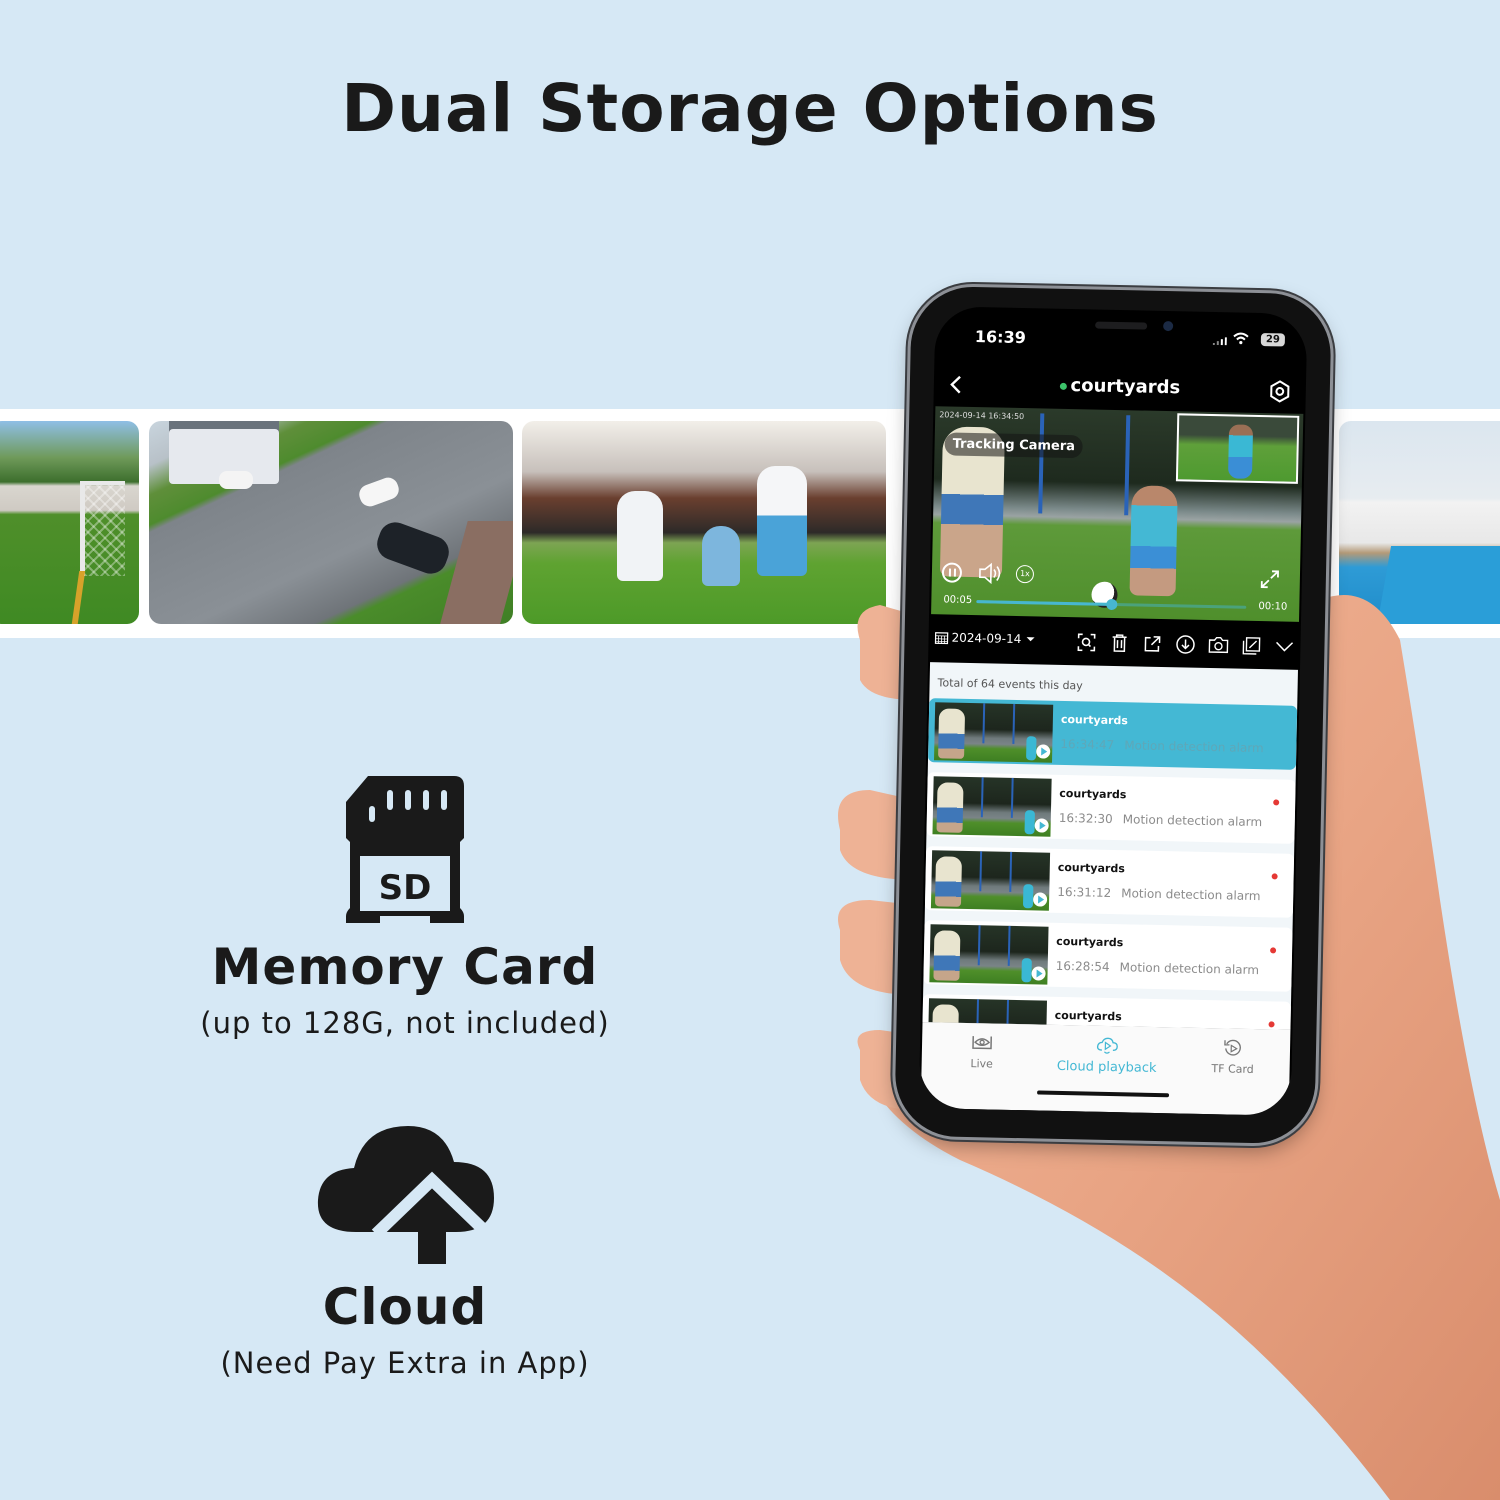  I want to click on event-list-item: courtyards 16:34:47 Motion detection alarm, so click(1112, 734).